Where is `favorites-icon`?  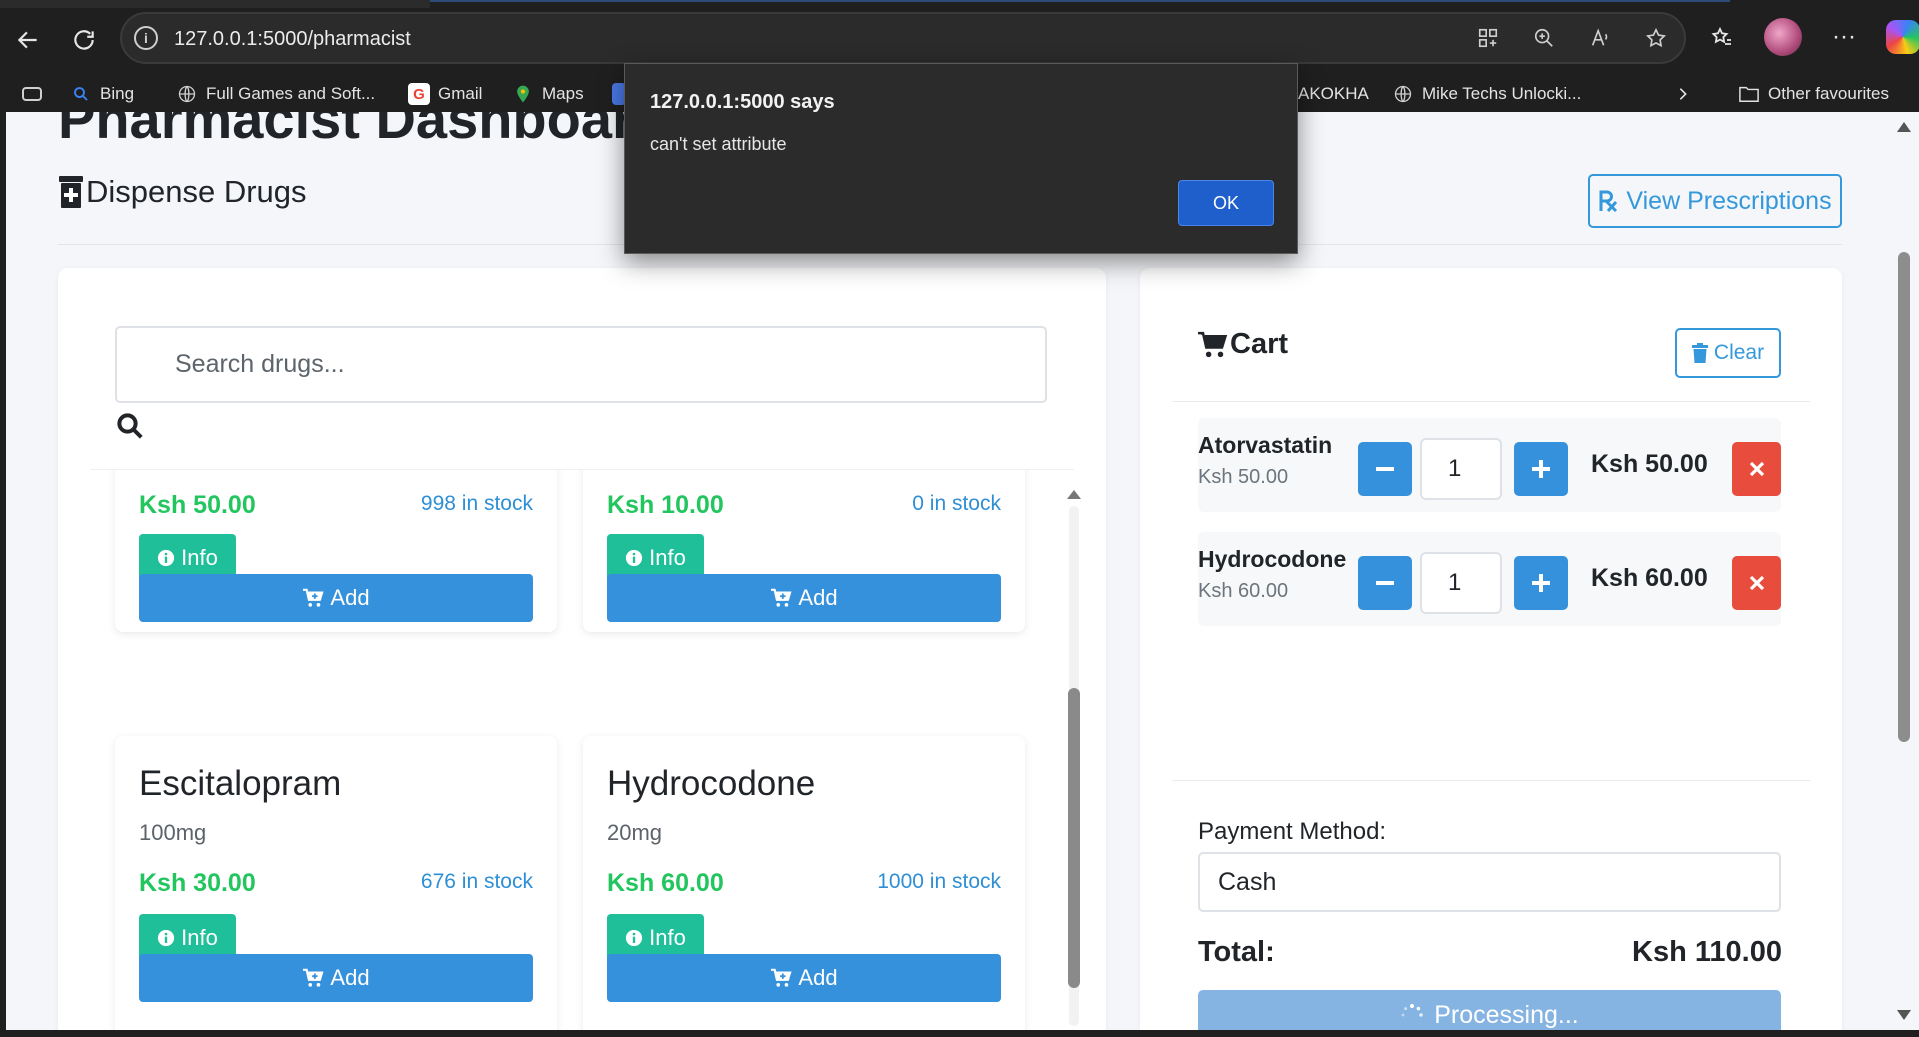 favorites-icon is located at coordinates (1722, 37).